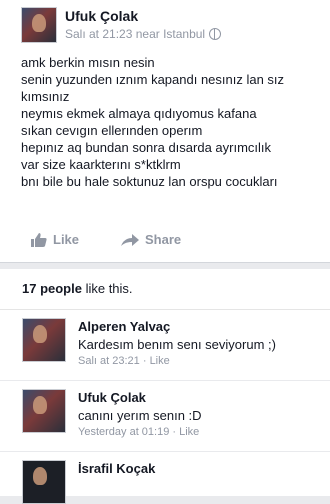 Image resolution: width=330 pixels, height=504 pixels. Describe the element at coordinates (140, 415) in the screenshot. I see `comment-text: canını yerım senın :D` at that location.